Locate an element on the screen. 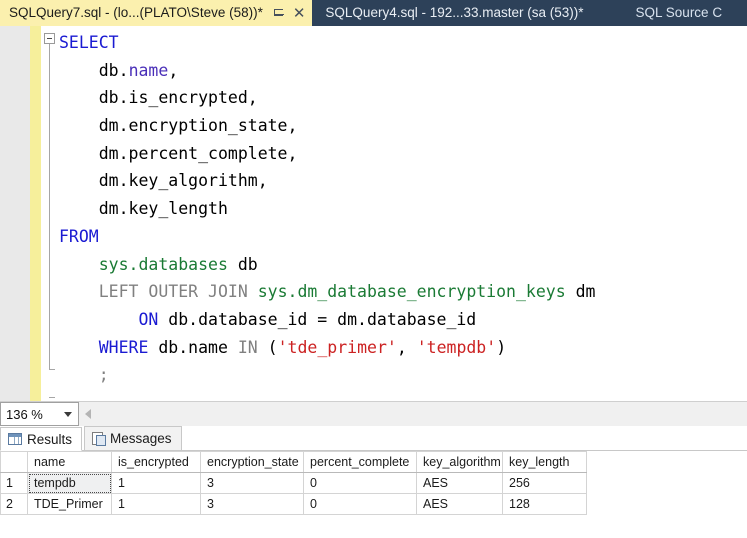 The width and height of the screenshot is (747, 538). code-token: WHERE is located at coordinates (123, 347).